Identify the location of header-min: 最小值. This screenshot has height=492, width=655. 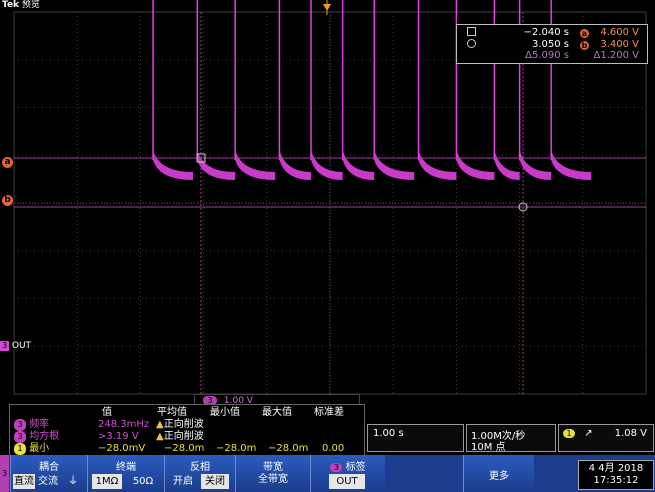
(225, 412).